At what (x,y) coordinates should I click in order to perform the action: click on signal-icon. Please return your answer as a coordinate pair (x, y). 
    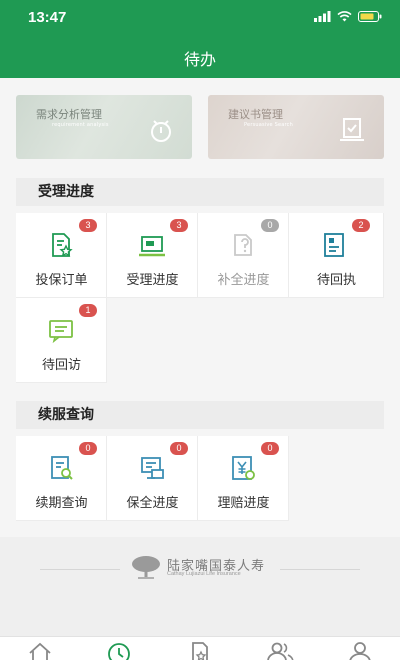
    Looking at the image, I should click on (322, 16).